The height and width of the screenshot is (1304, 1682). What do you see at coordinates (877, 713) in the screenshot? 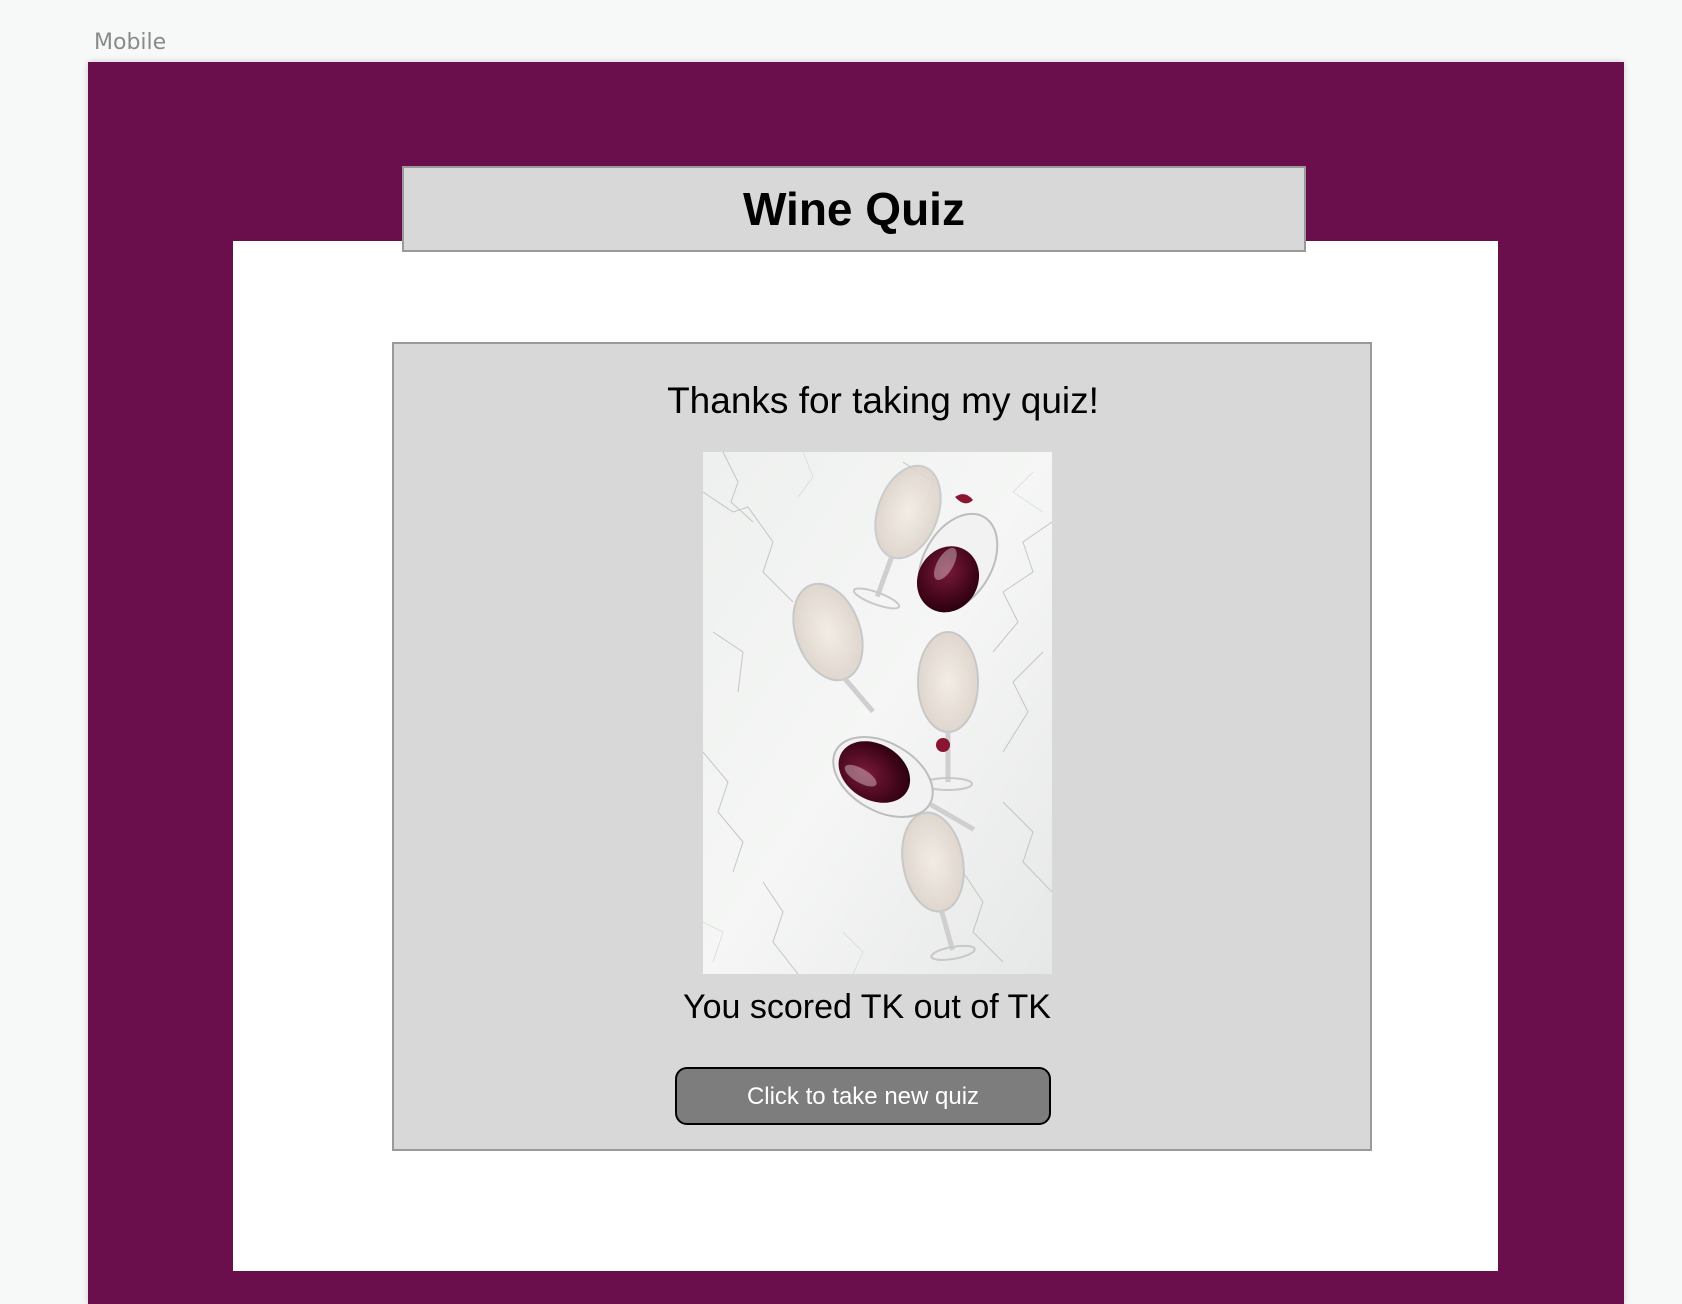
I see `wine-glasses-photo` at bounding box center [877, 713].